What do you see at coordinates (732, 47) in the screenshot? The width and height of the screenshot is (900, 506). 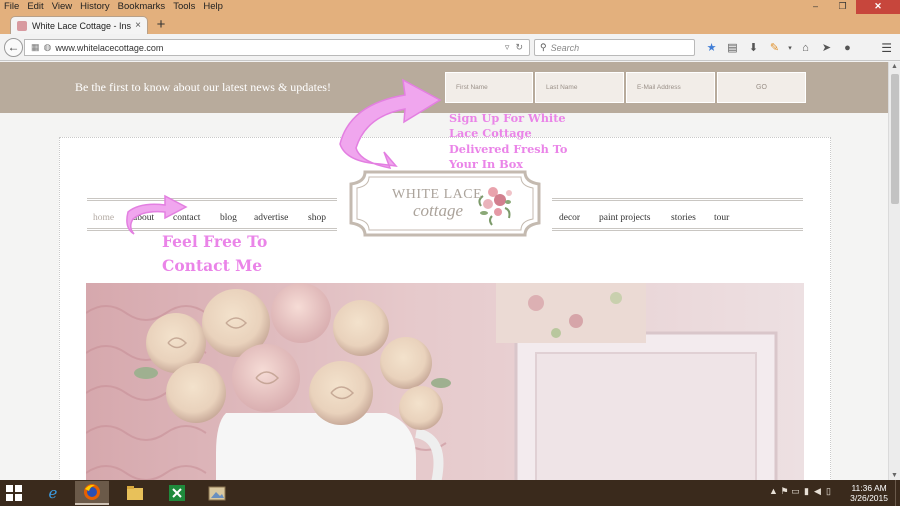 I see `bookmarks-menu-icon: ▤` at bounding box center [732, 47].